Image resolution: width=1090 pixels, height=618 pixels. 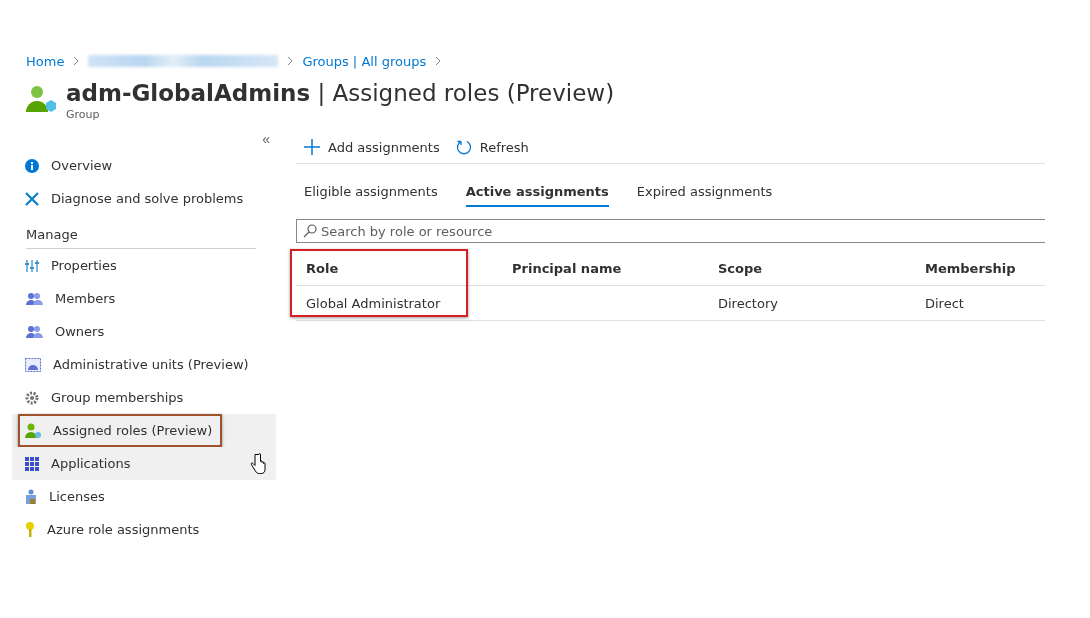 I want to click on collapse-button: «, so click(x=266, y=139).